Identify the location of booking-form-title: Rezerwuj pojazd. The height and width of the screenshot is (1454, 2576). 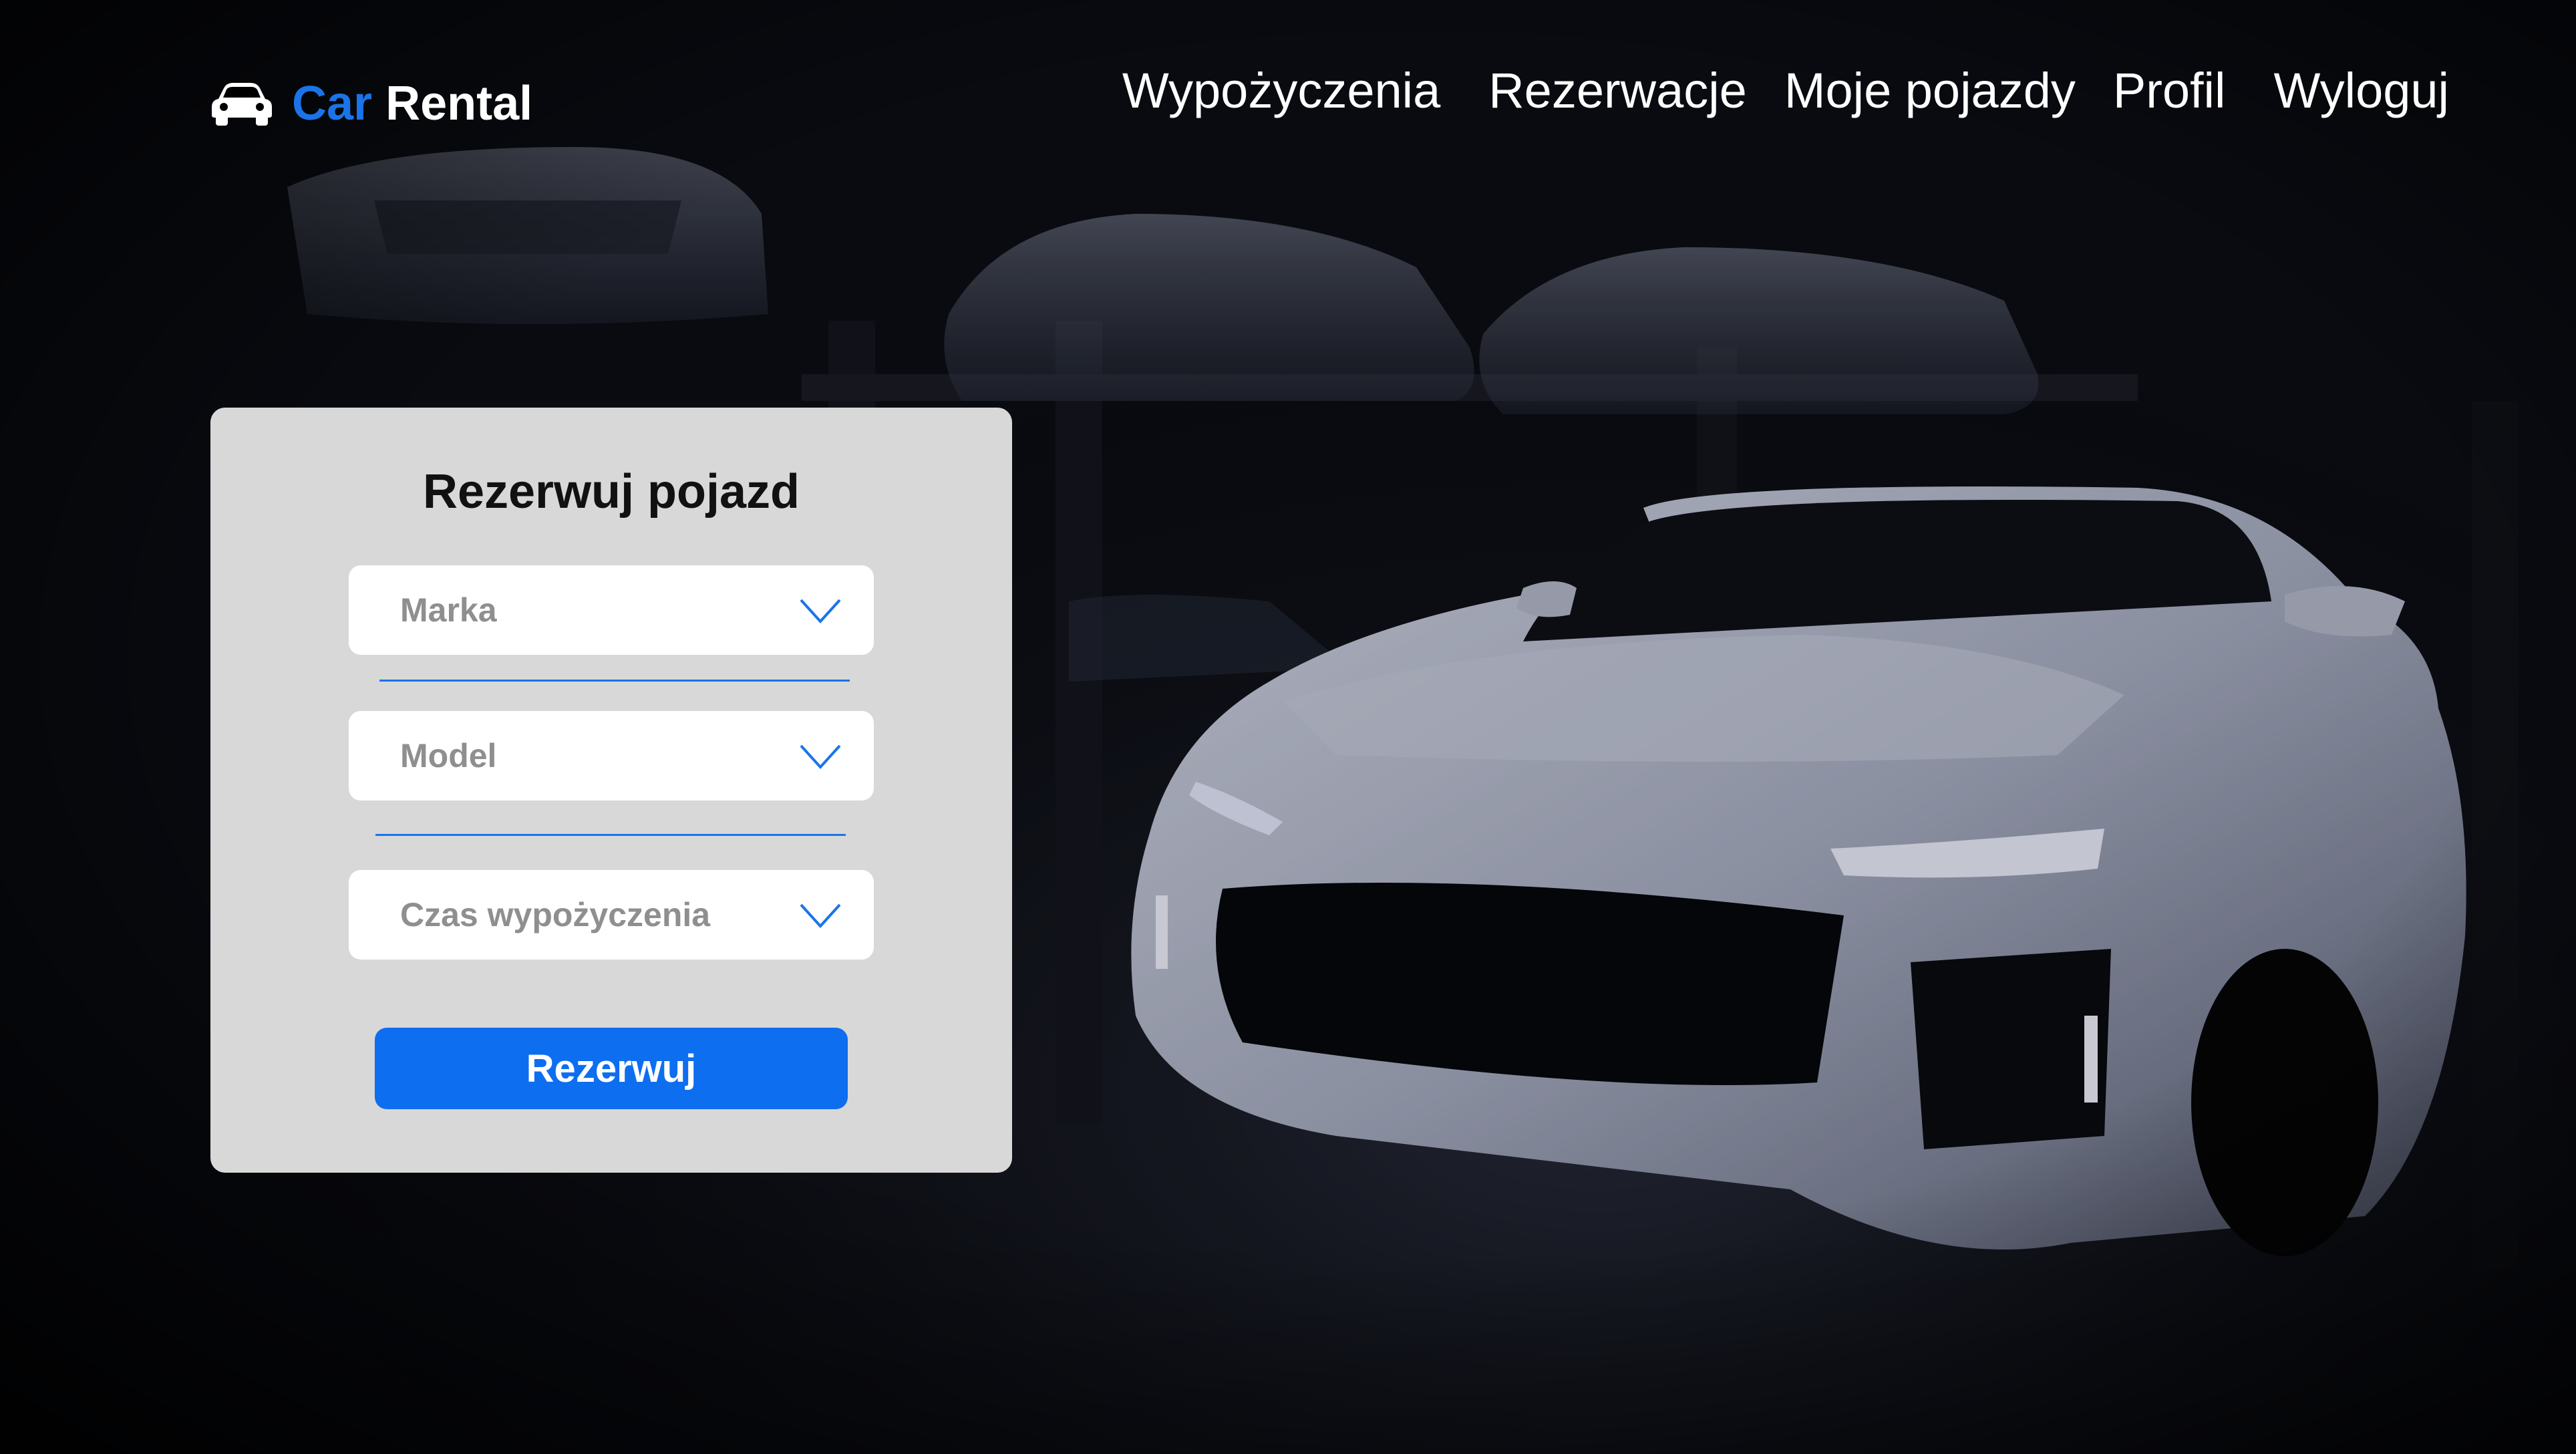
(611, 492).